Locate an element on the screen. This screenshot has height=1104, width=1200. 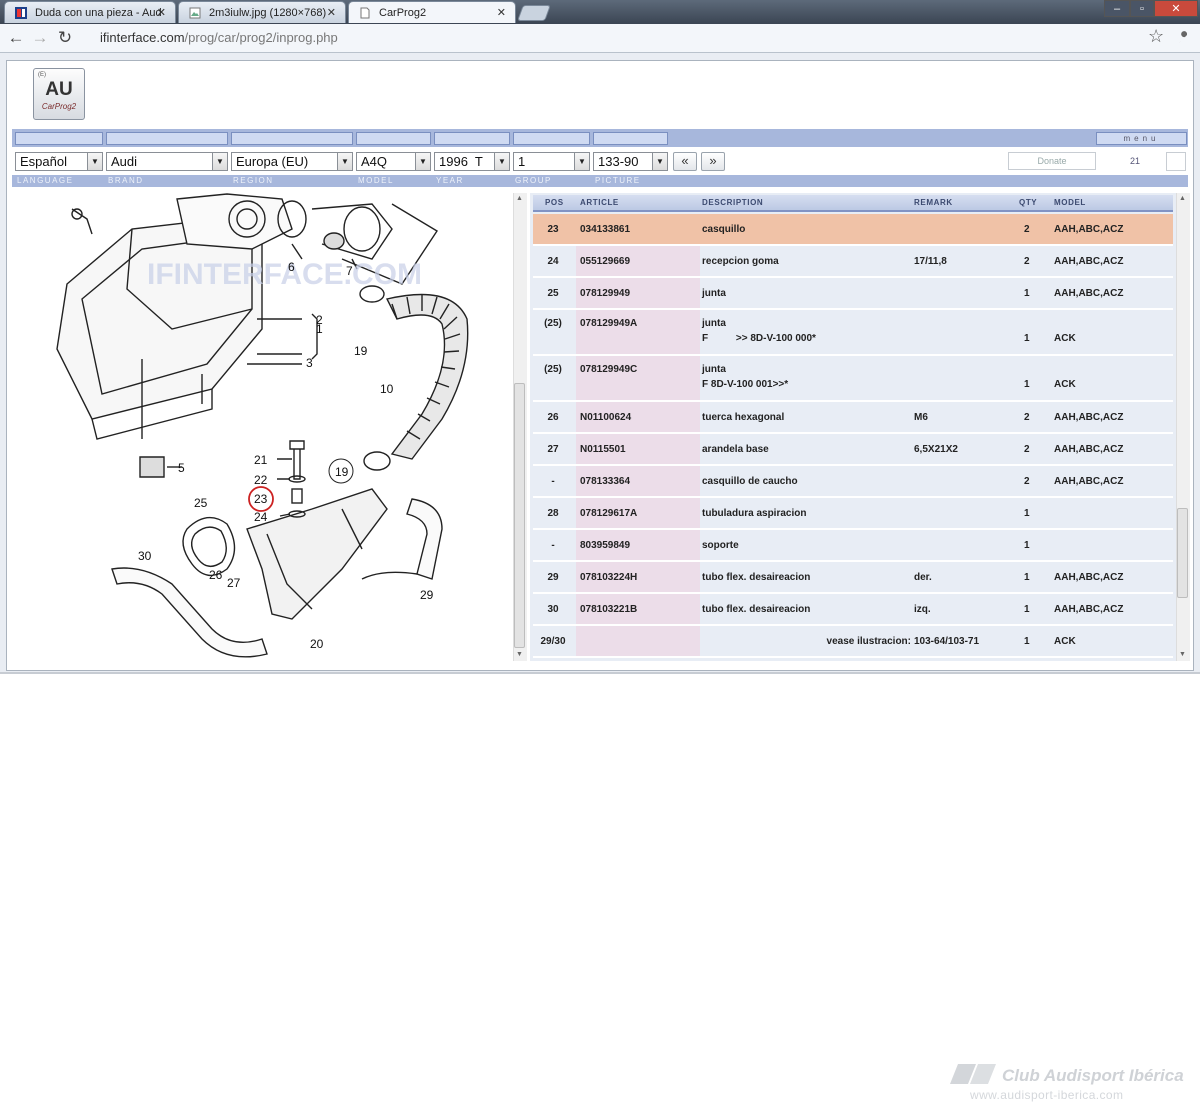
cell-model: ACK is located at coordinates (1065, 338).